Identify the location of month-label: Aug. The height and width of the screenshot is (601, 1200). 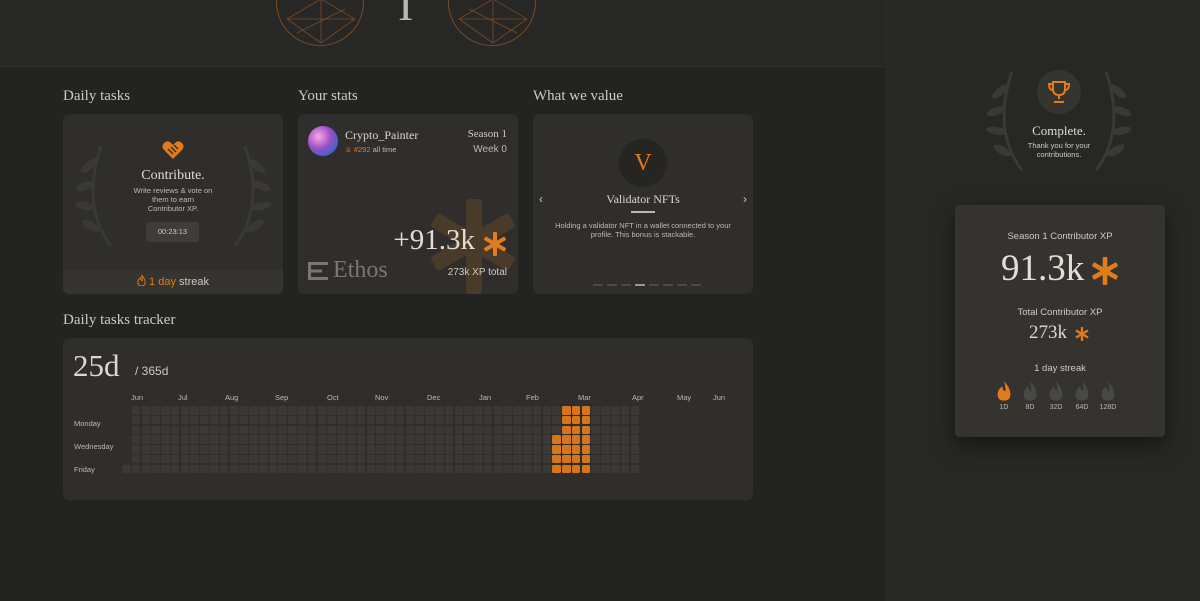
(232, 397).